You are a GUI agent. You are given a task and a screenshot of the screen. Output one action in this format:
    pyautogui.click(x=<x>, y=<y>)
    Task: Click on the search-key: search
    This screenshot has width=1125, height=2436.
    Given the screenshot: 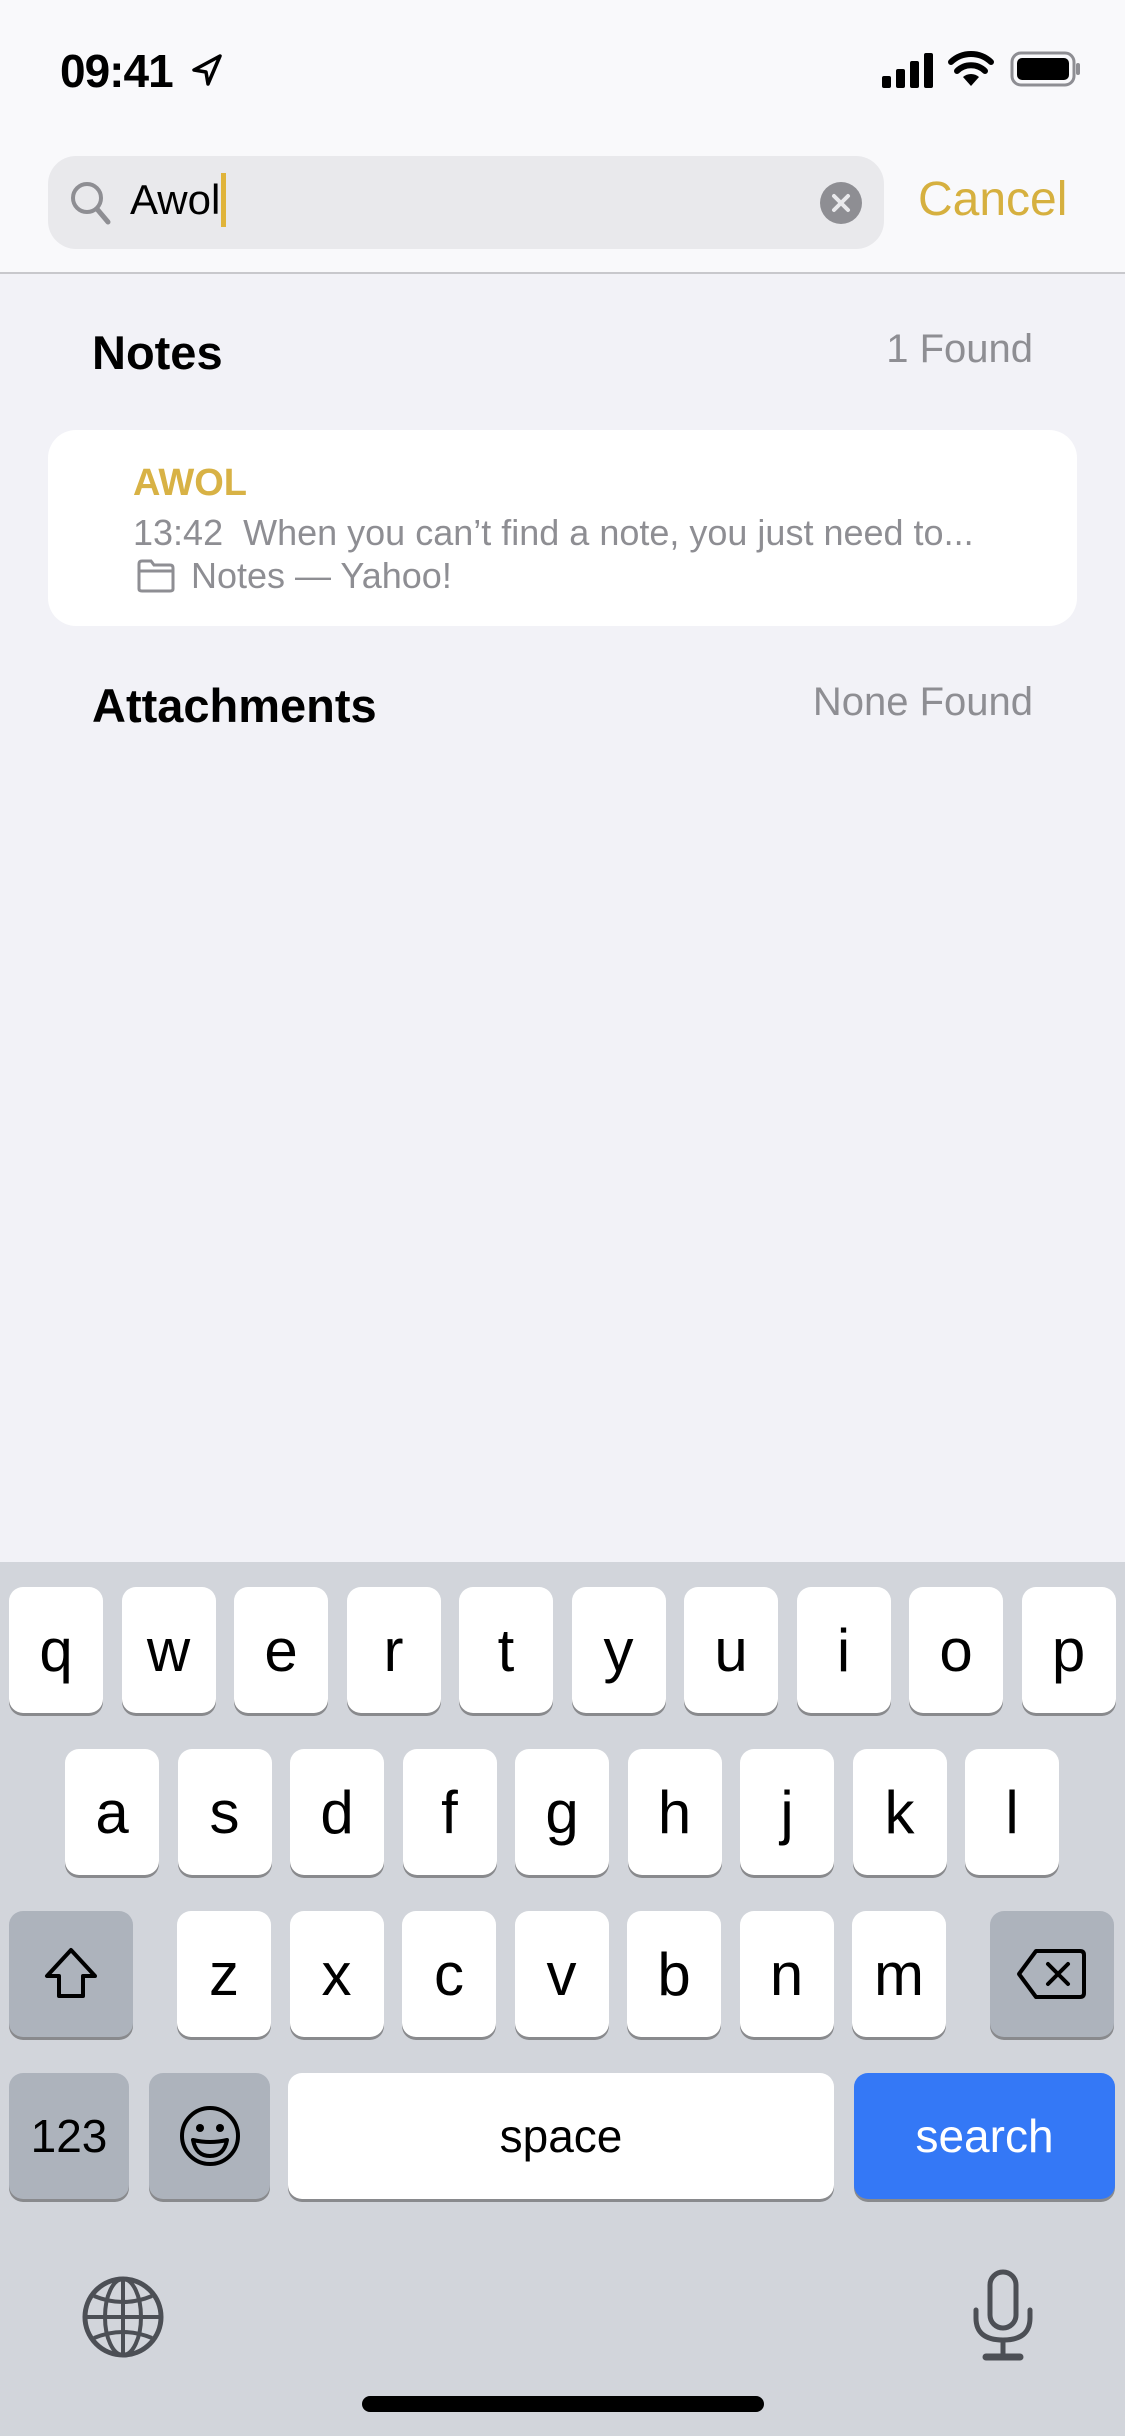 What is the action you would take?
    pyautogui.click(x=984, y=2136)
    